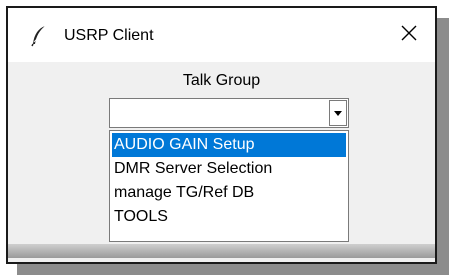  What do you see at coordinates (221, 251) in the screenshot?
I see `bottom-bar` at bounding box center [221, 251].